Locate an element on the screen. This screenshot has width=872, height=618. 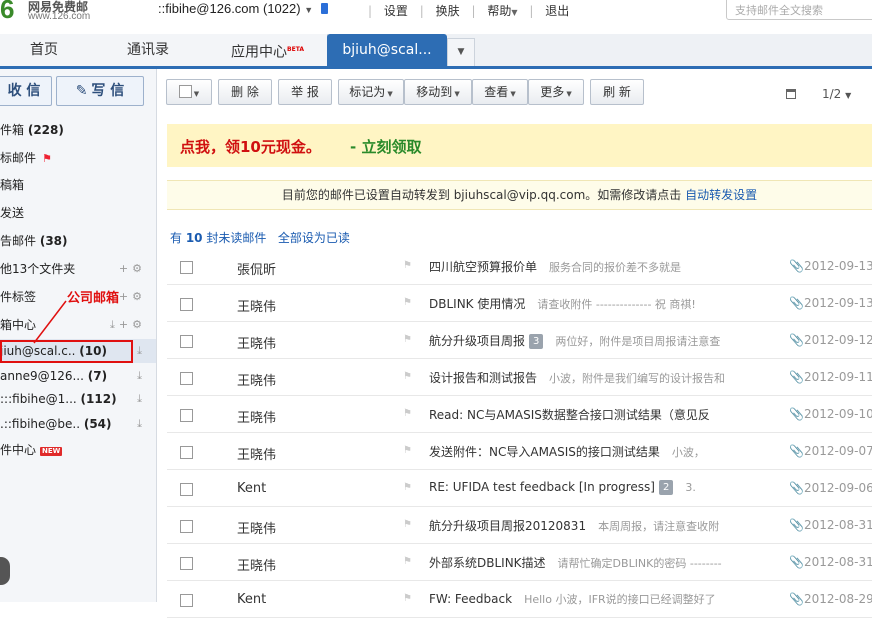
sidebar-item-count: (112) is located at coordinates (98, 399).